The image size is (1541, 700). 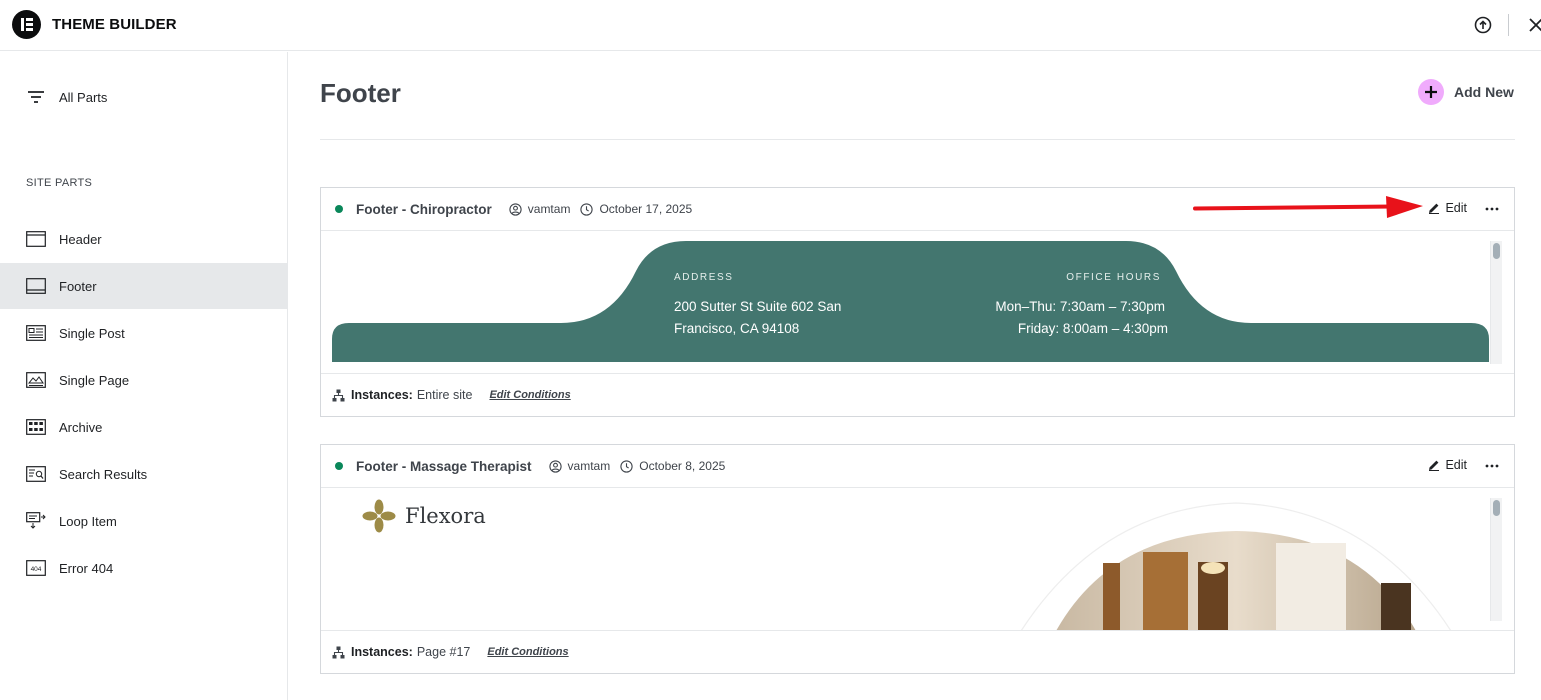 What do you see at coordinates (36, 97) in the screenshot?
I see `filter-lines-icon` at bounding box center [36, 97].